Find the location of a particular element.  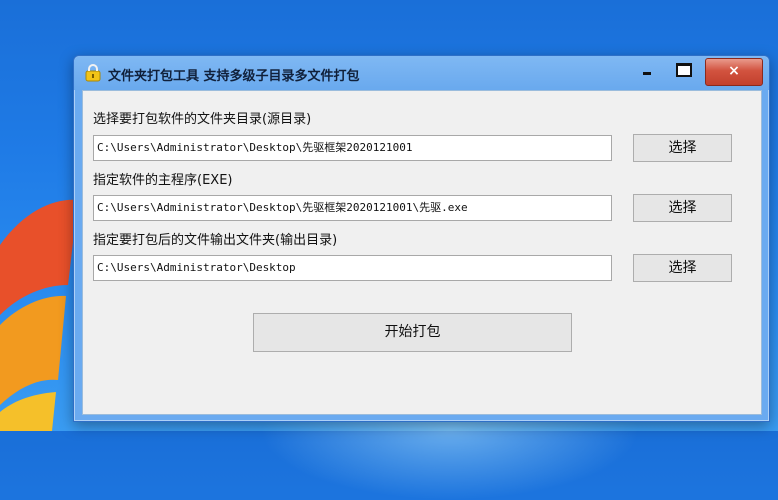

minimize-icon is located at coordinates (647, 73).